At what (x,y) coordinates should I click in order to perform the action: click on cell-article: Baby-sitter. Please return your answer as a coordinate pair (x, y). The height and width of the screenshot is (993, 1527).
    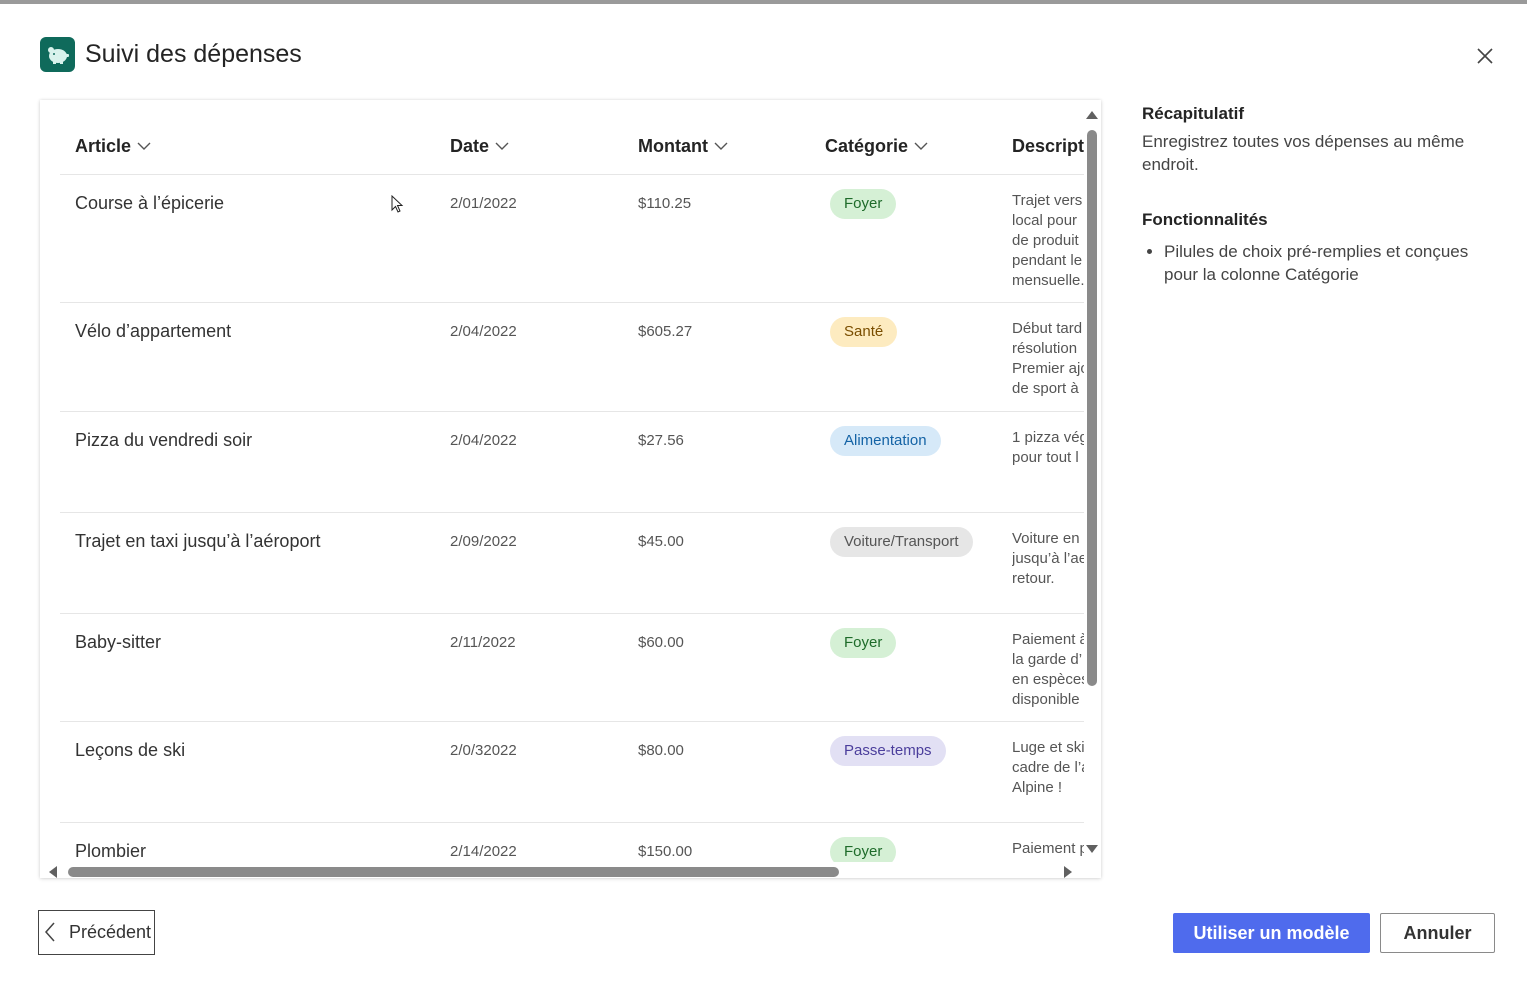
    Looking at the image, I should click on (118, 642).